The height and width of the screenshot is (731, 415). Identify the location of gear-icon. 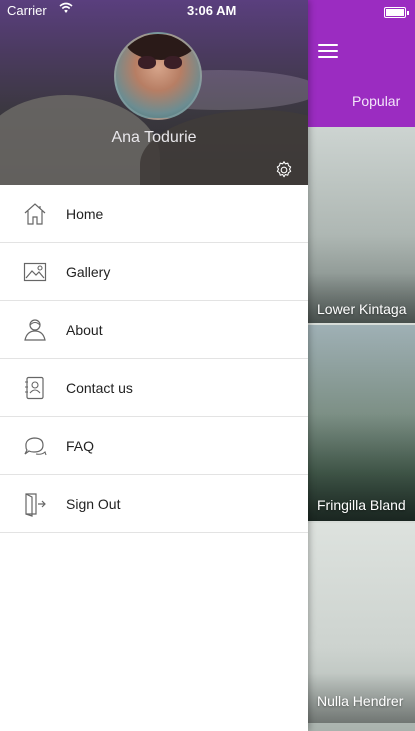
(284, 169).